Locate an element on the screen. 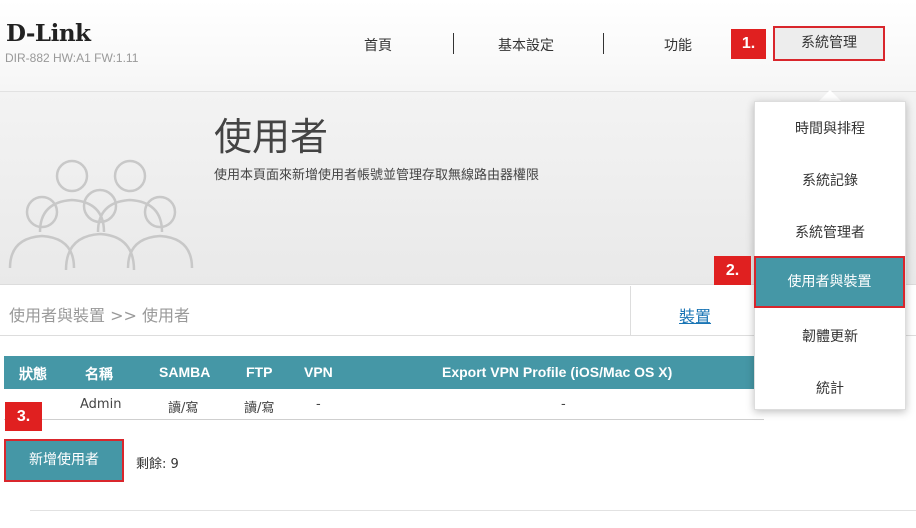  col-status: 狀態 is located at coordinates (33, 374).